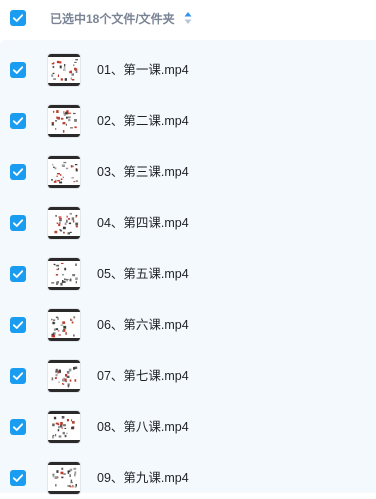 The image size is (376, 499). What do you see at coordinates (143, 121) in the screenshot?
I see `file-name: 02、第二课.mp4` at bounding box center [143, 121].